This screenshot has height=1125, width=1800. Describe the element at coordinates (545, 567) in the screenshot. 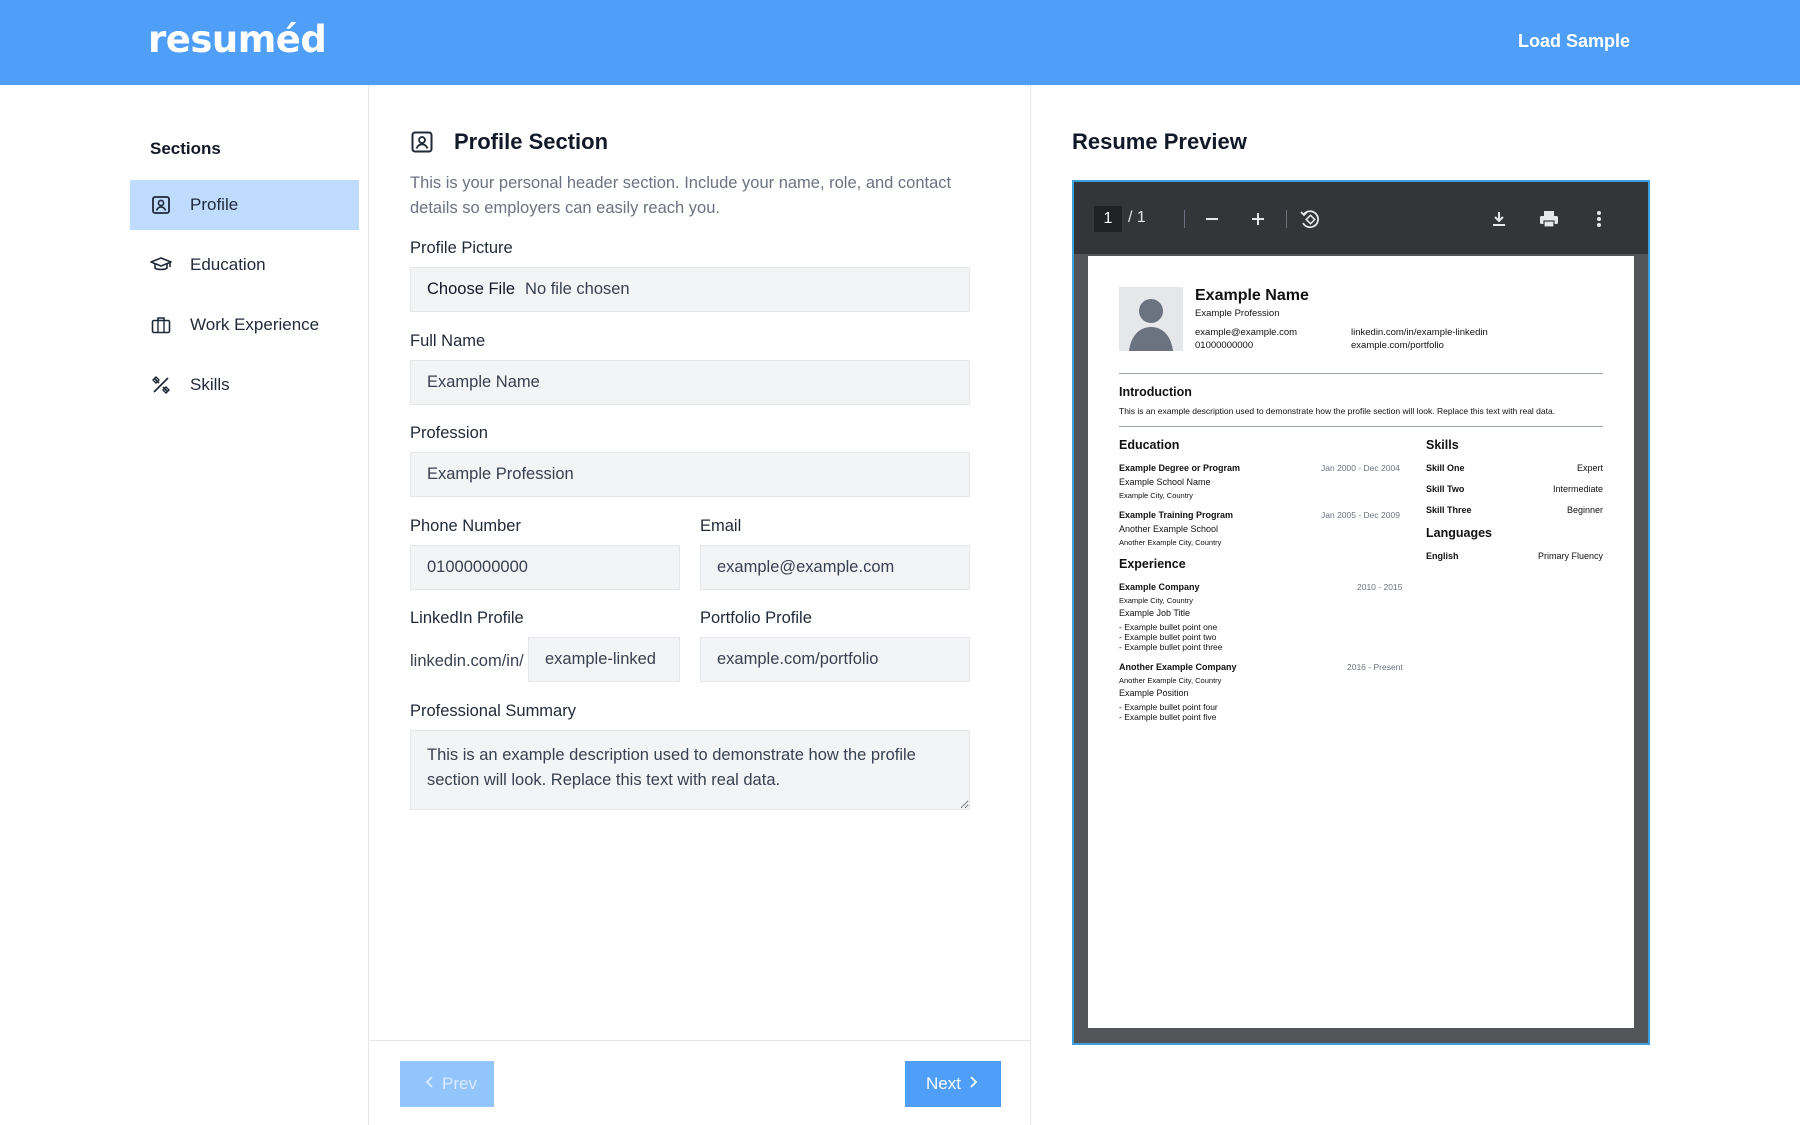

I see `phone-input` at that location.